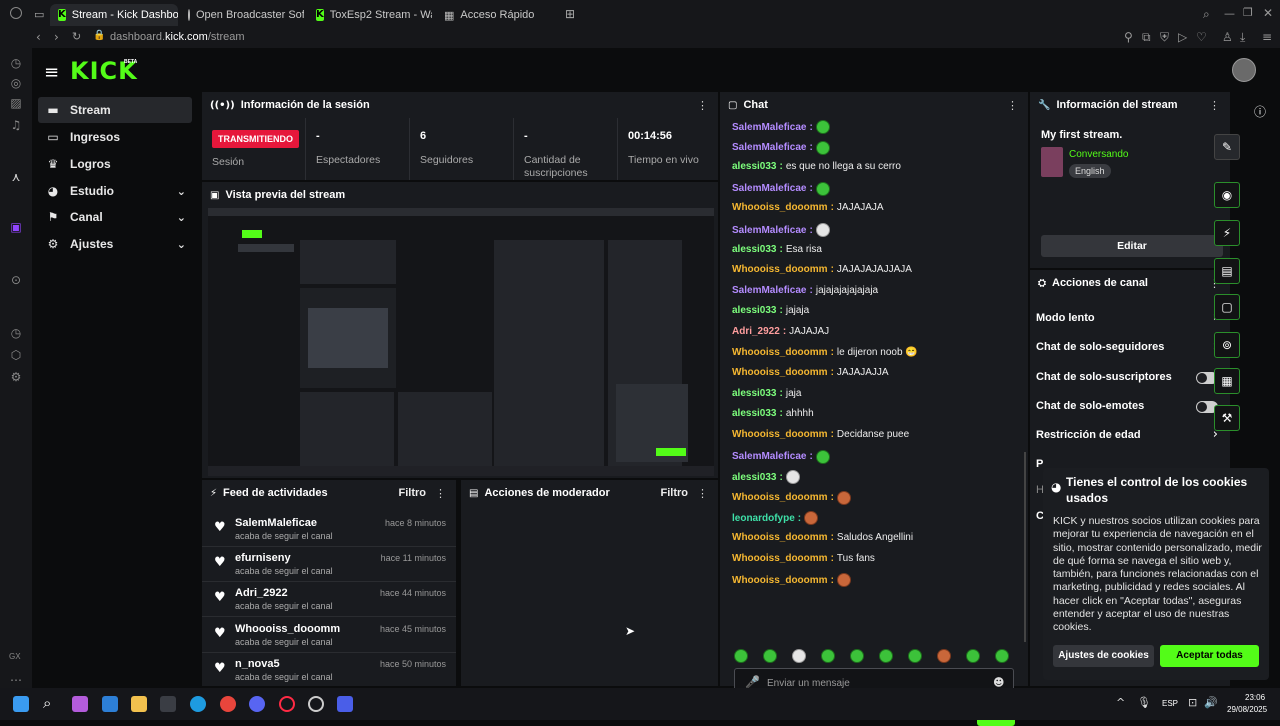 This screenshot has height=726, width=1280. I want to click on broadcast-tool: ⊚, so click(1227, 345).